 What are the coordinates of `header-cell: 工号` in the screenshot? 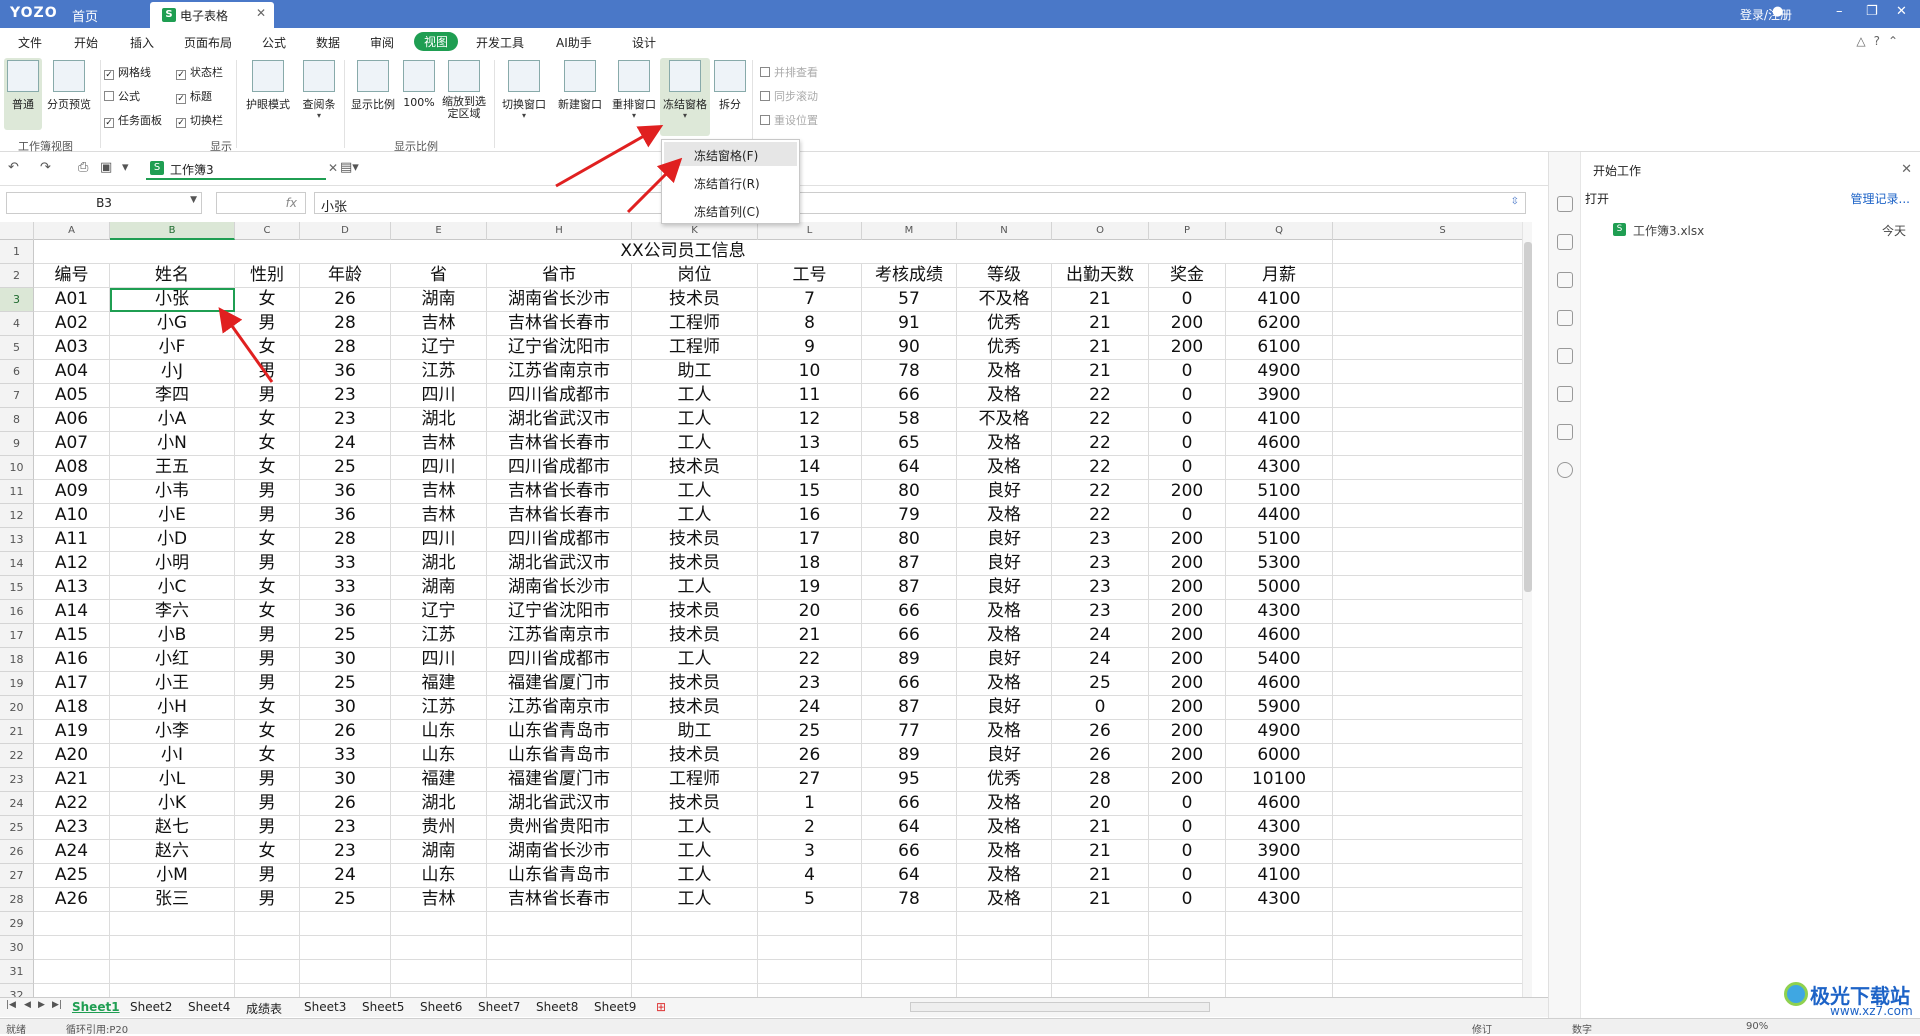 It's located at (810, 276).